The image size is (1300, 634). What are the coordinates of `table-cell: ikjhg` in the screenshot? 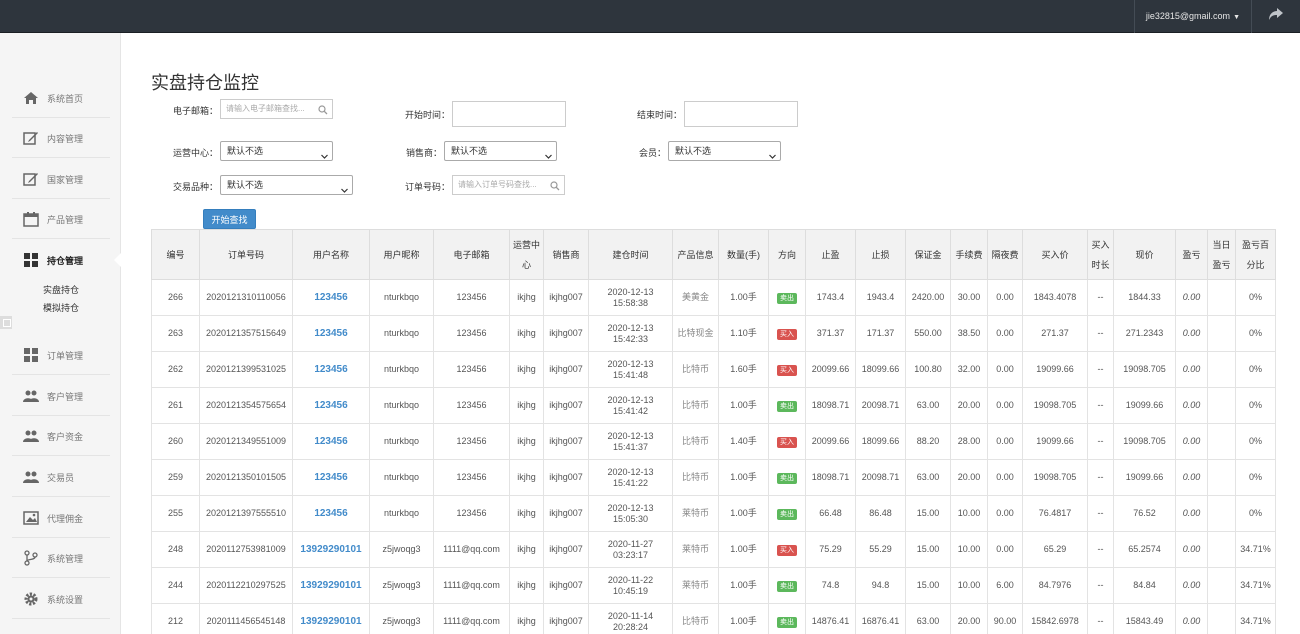 It's located at (526, 297).